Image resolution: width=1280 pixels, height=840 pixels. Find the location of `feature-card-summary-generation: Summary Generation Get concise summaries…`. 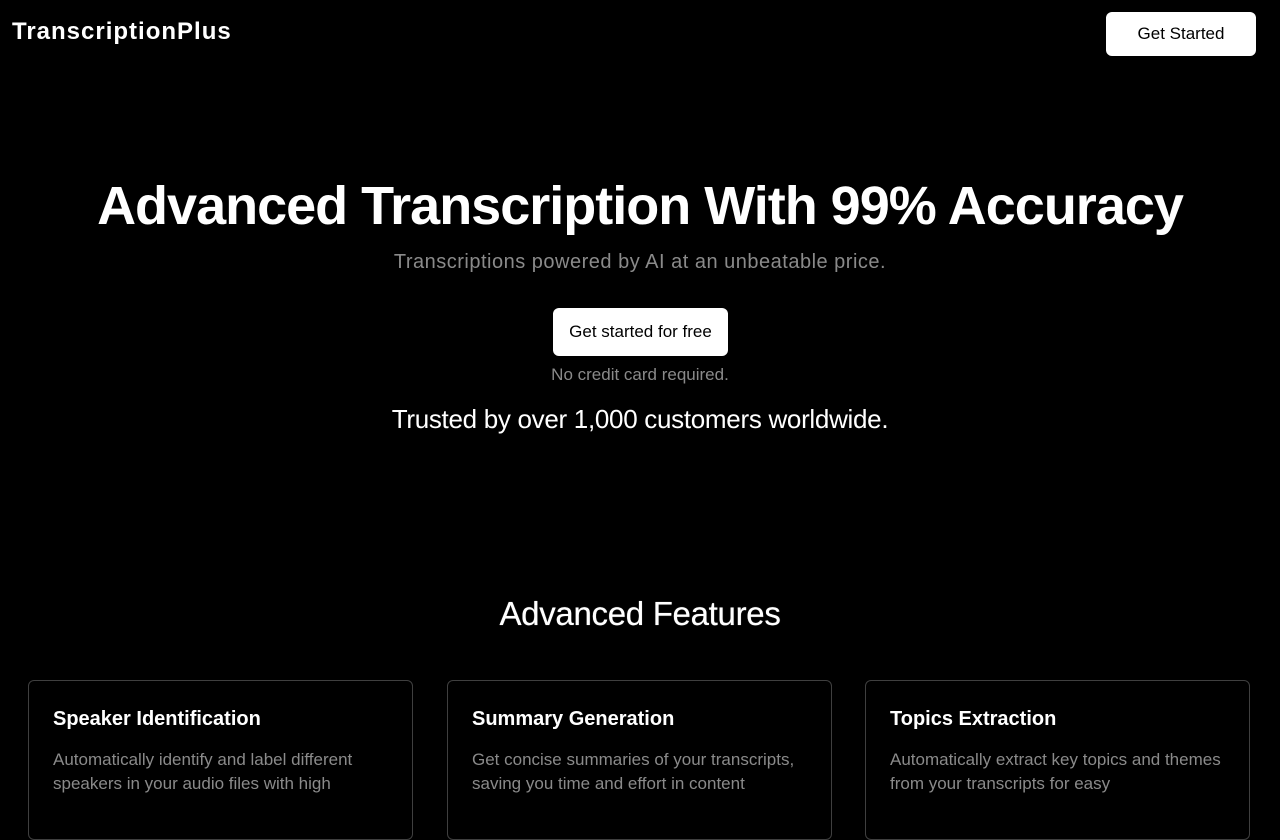

feature-card-summary-generation: Summary Generation Get concise summaries… is located at coordinates (639, 760).